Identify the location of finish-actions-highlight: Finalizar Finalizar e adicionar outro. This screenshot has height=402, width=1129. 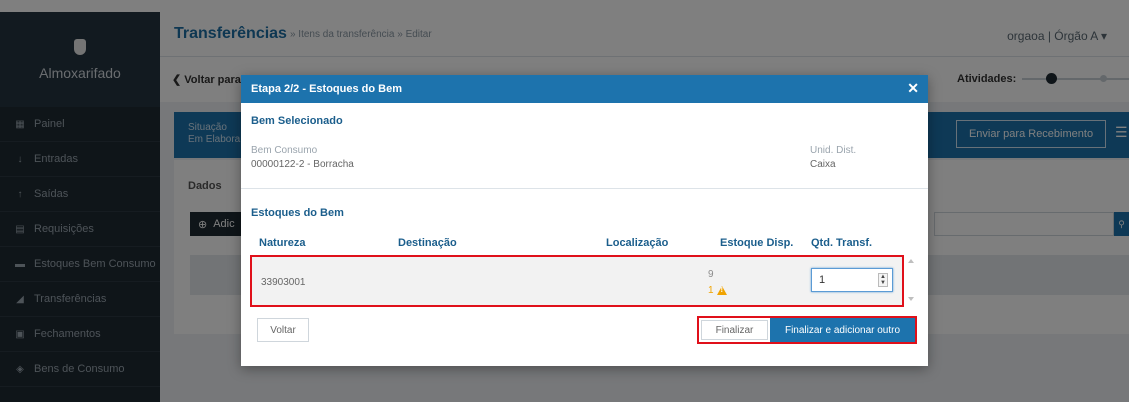
(807, 330).